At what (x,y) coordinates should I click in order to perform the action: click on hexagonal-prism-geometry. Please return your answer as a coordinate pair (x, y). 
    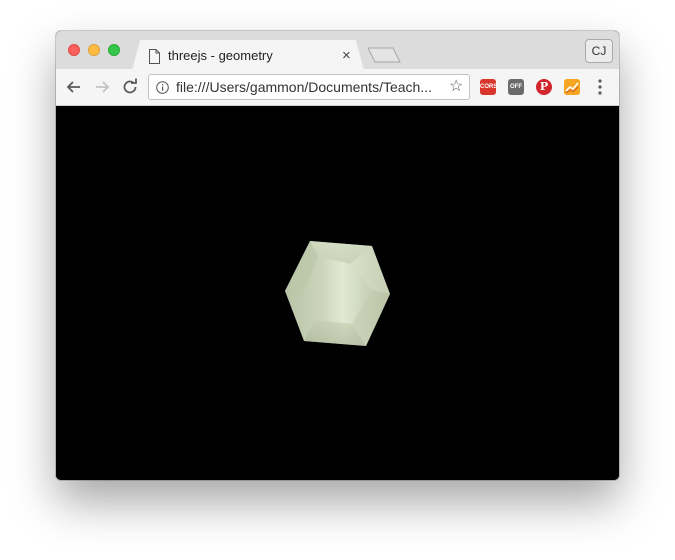
    Looking at the image, I should click on (337, 293).